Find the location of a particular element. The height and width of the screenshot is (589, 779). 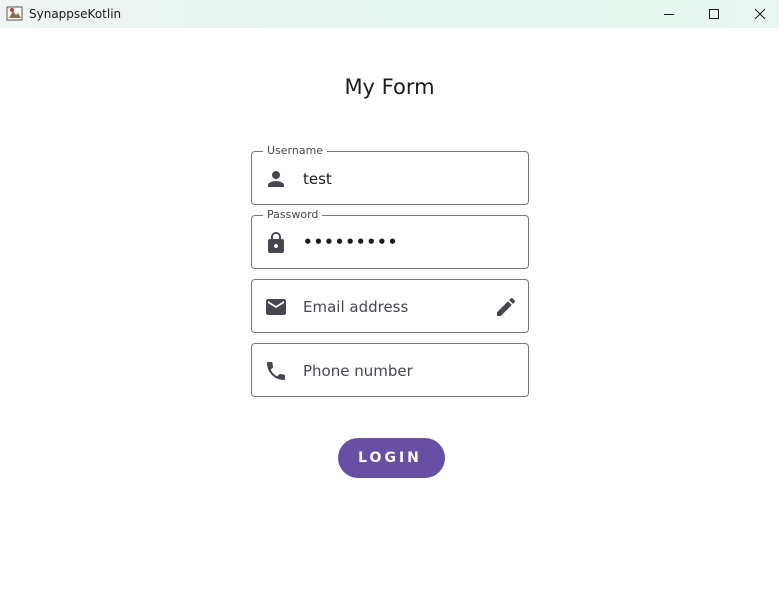

lock-icon is located at coordinates (276, 242).